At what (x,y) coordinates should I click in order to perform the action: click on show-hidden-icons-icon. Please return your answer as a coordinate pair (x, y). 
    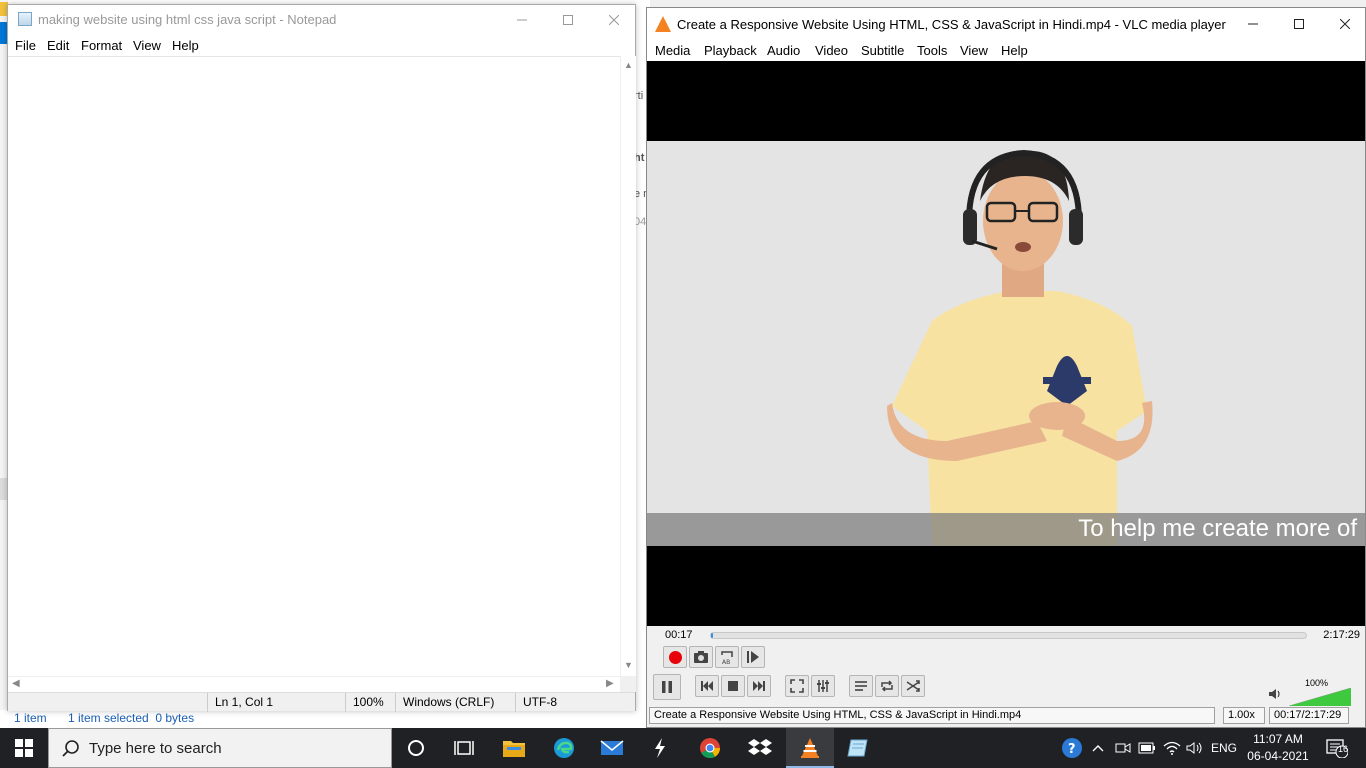
    Looking at the image, I should click on (1098, 748).